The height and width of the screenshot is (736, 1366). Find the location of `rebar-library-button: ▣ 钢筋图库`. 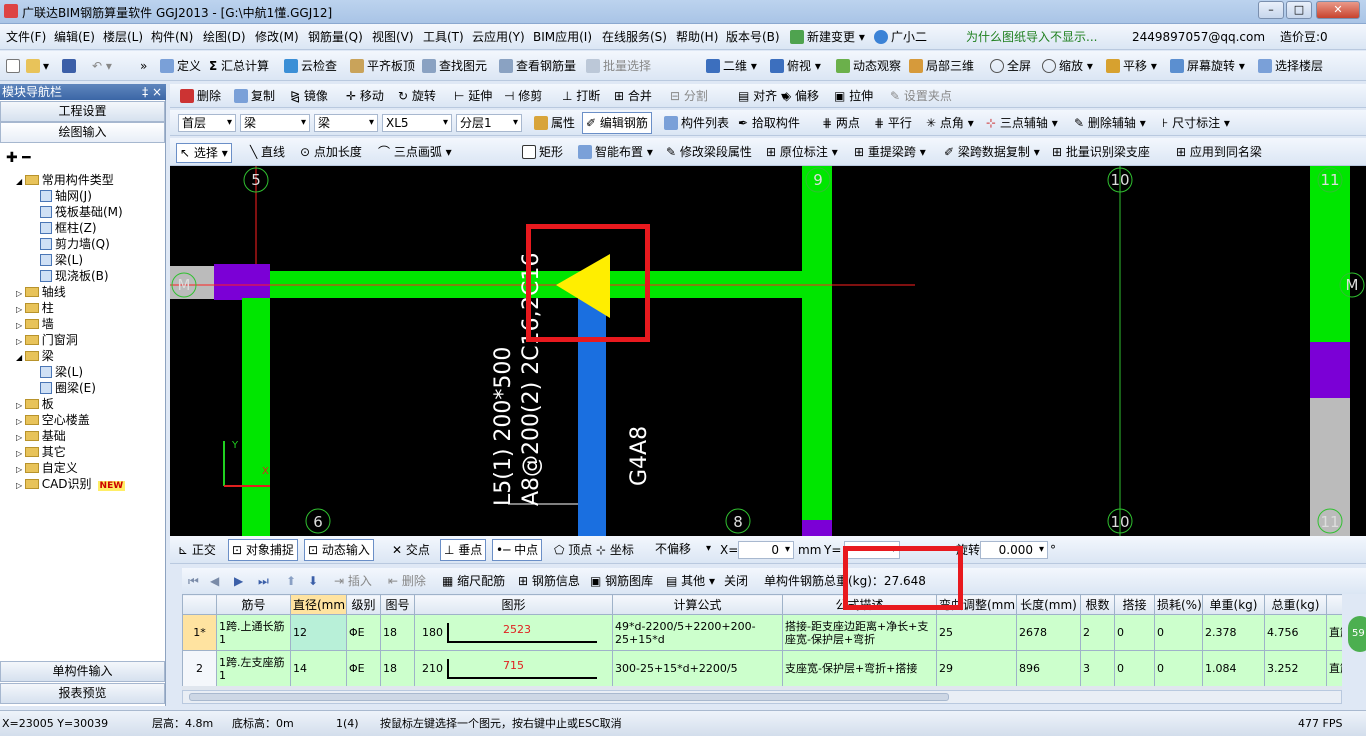

rebar-library-button: ▣ 钢筋图库 is located at coordinates (621, 581).